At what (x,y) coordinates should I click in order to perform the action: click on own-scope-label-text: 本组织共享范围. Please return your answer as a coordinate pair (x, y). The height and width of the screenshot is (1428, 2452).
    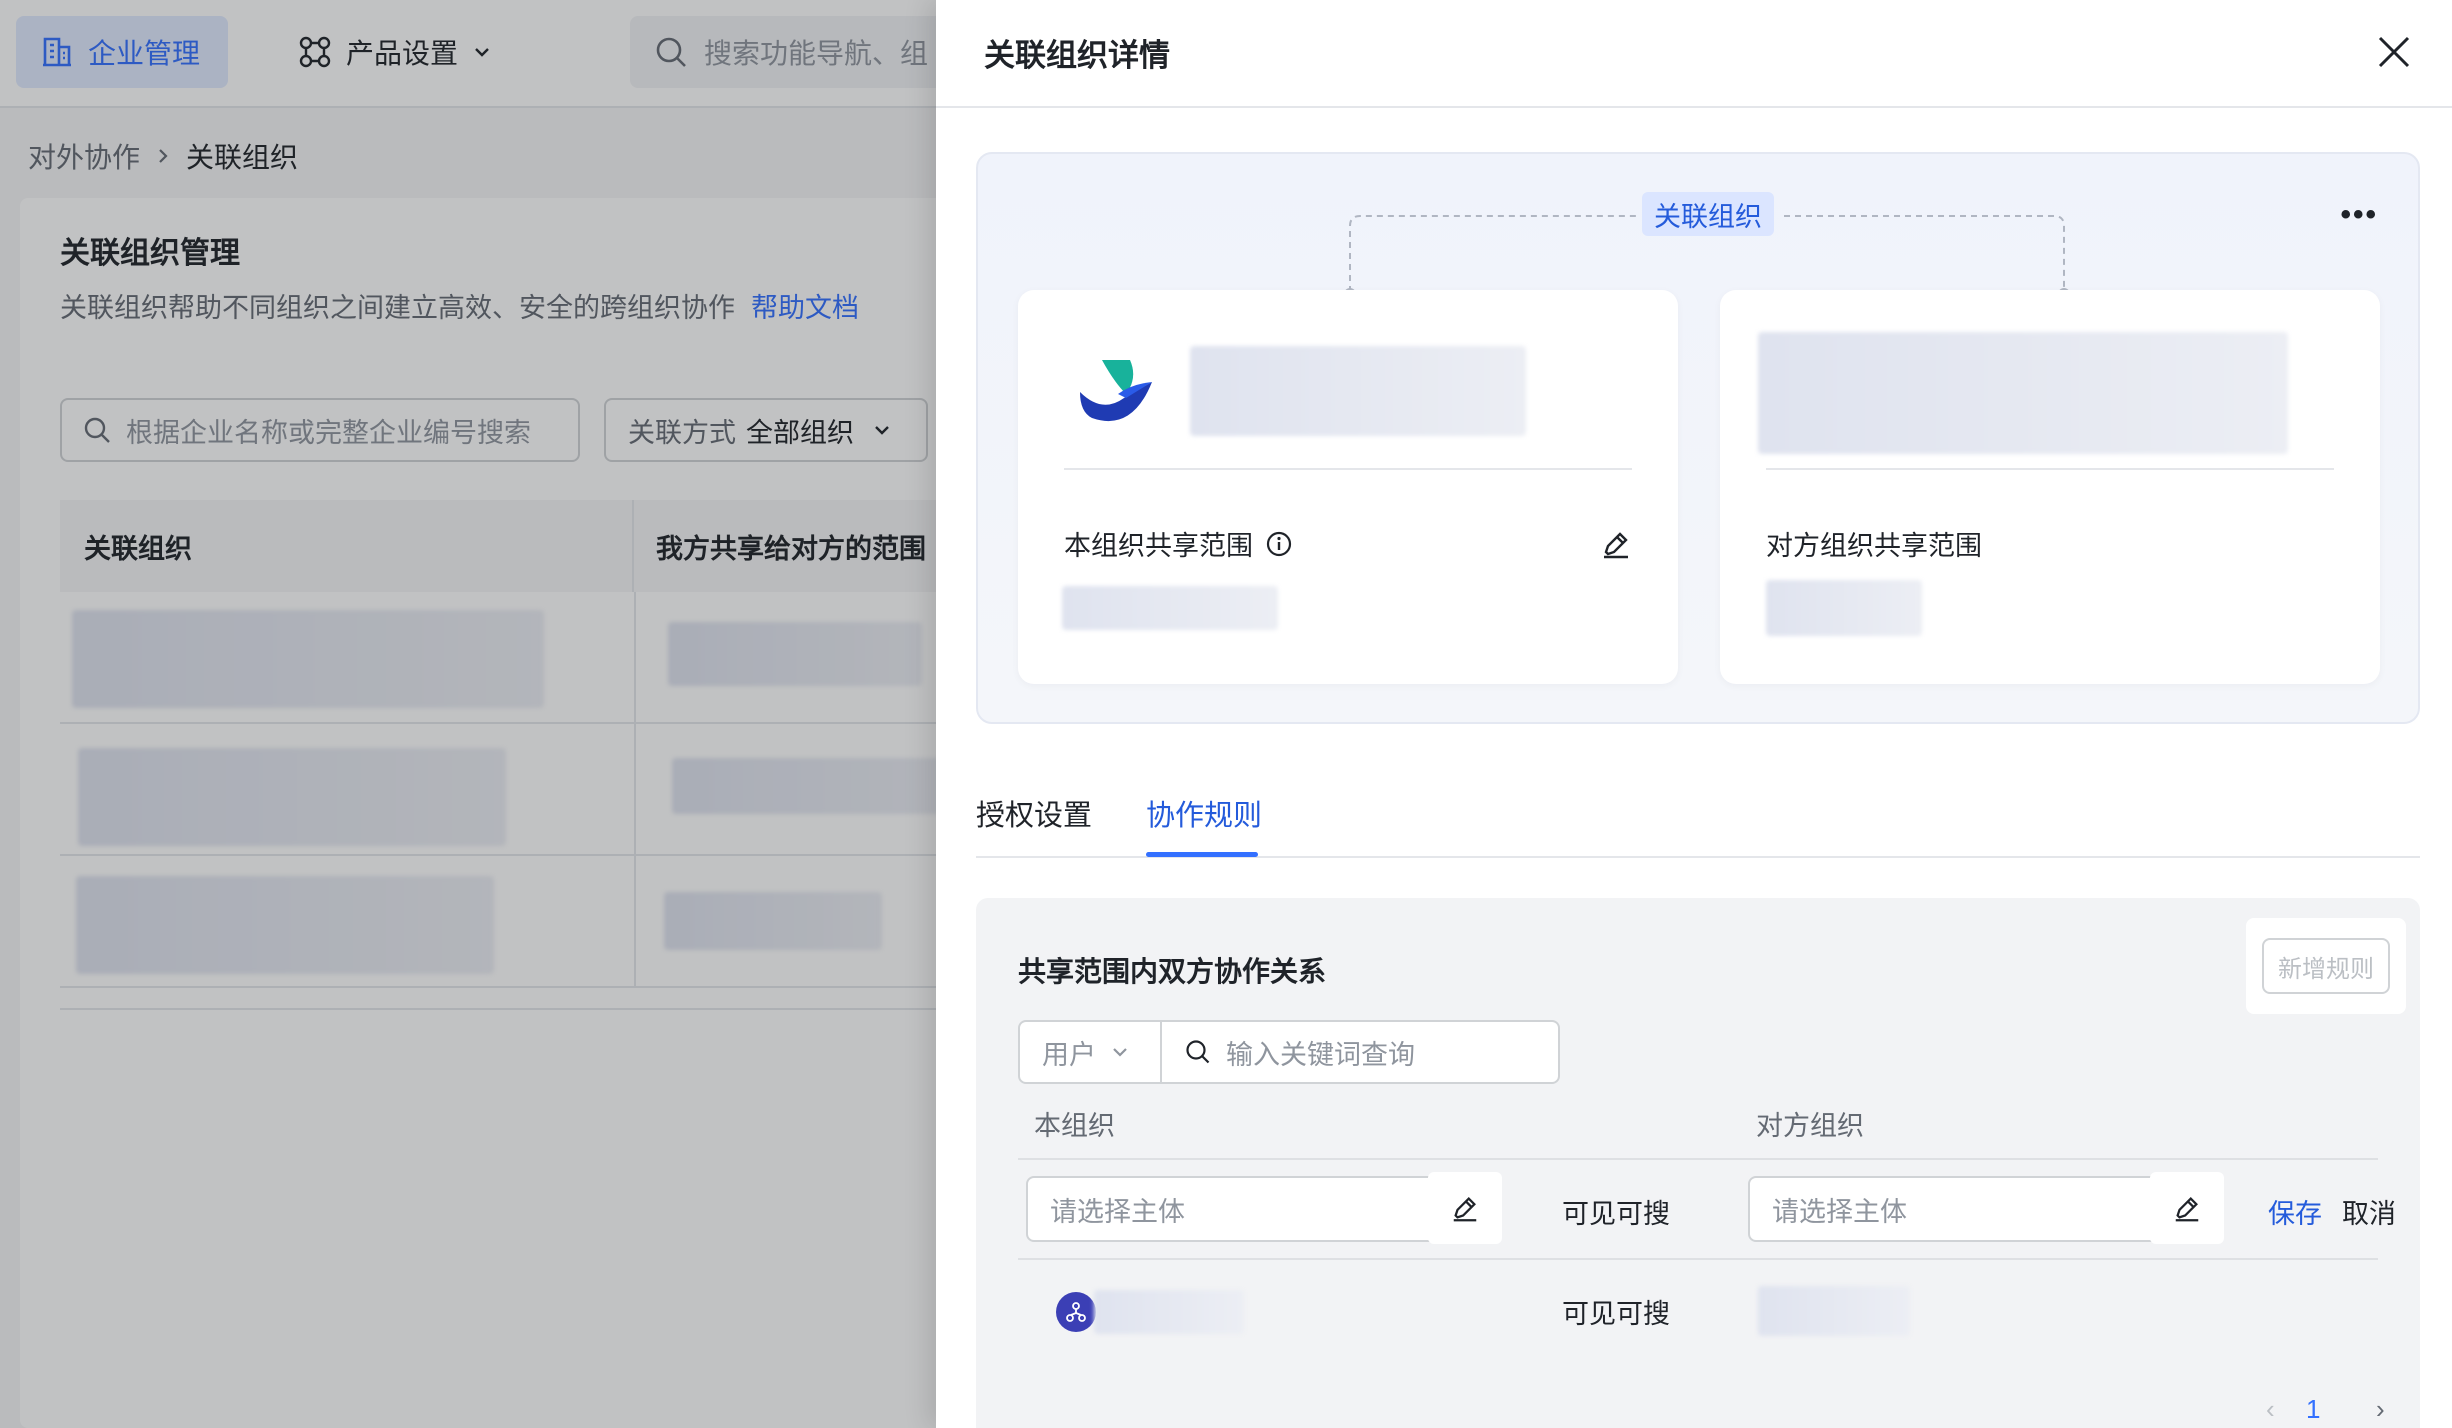
    Looking at the image, I should click on (1158, 546).